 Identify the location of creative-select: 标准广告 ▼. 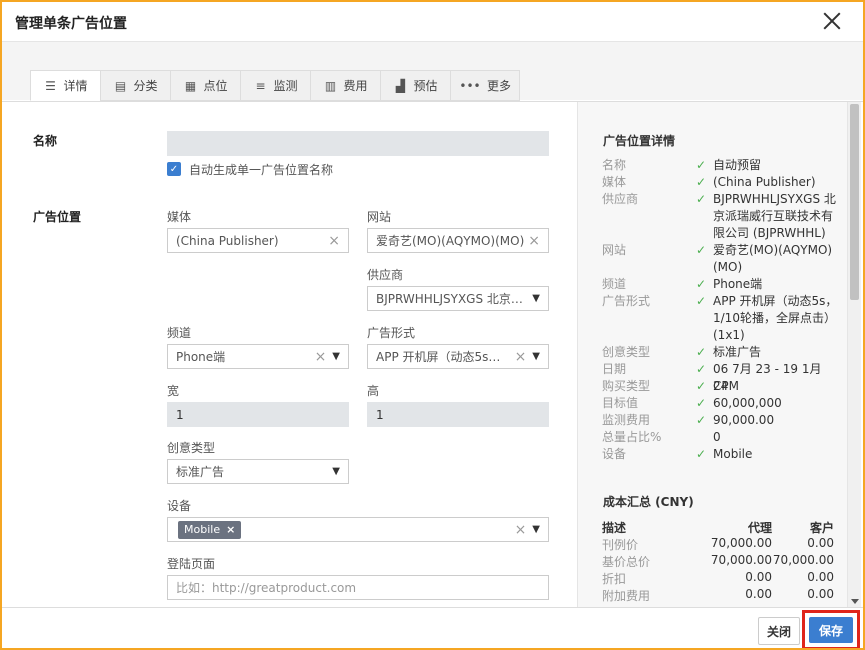
(258, 471).